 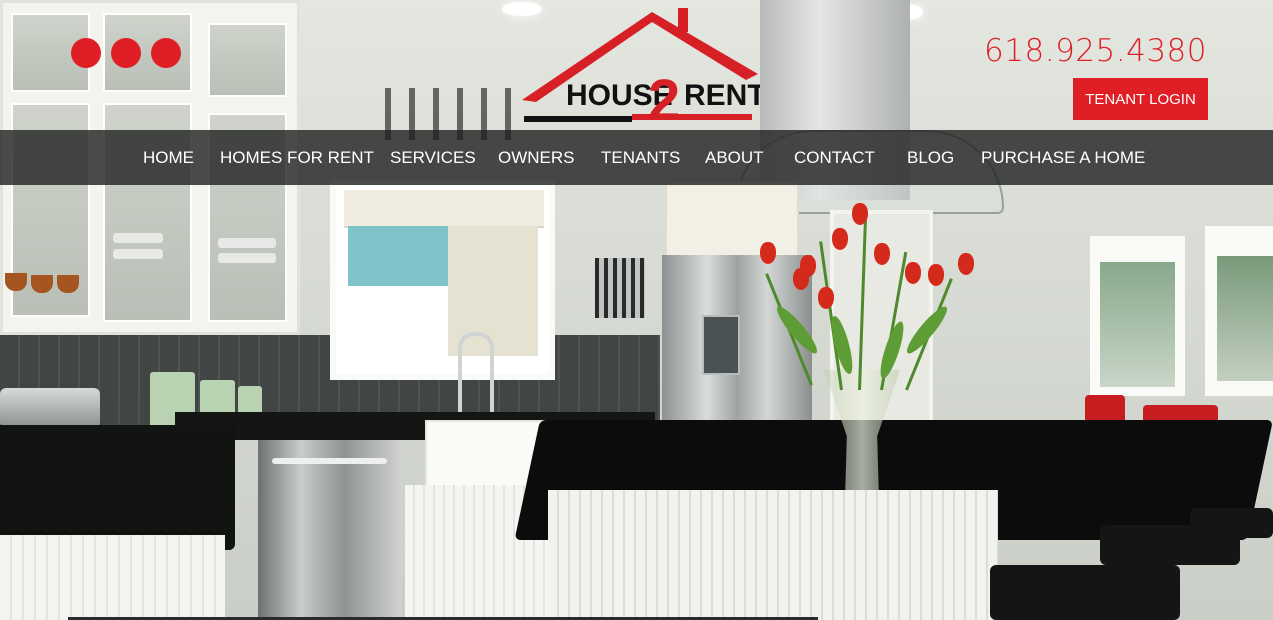 What do you see at coordinates (737, 350) in the screenshot?
I see `refrigerator` at bounding box center [737, 350].